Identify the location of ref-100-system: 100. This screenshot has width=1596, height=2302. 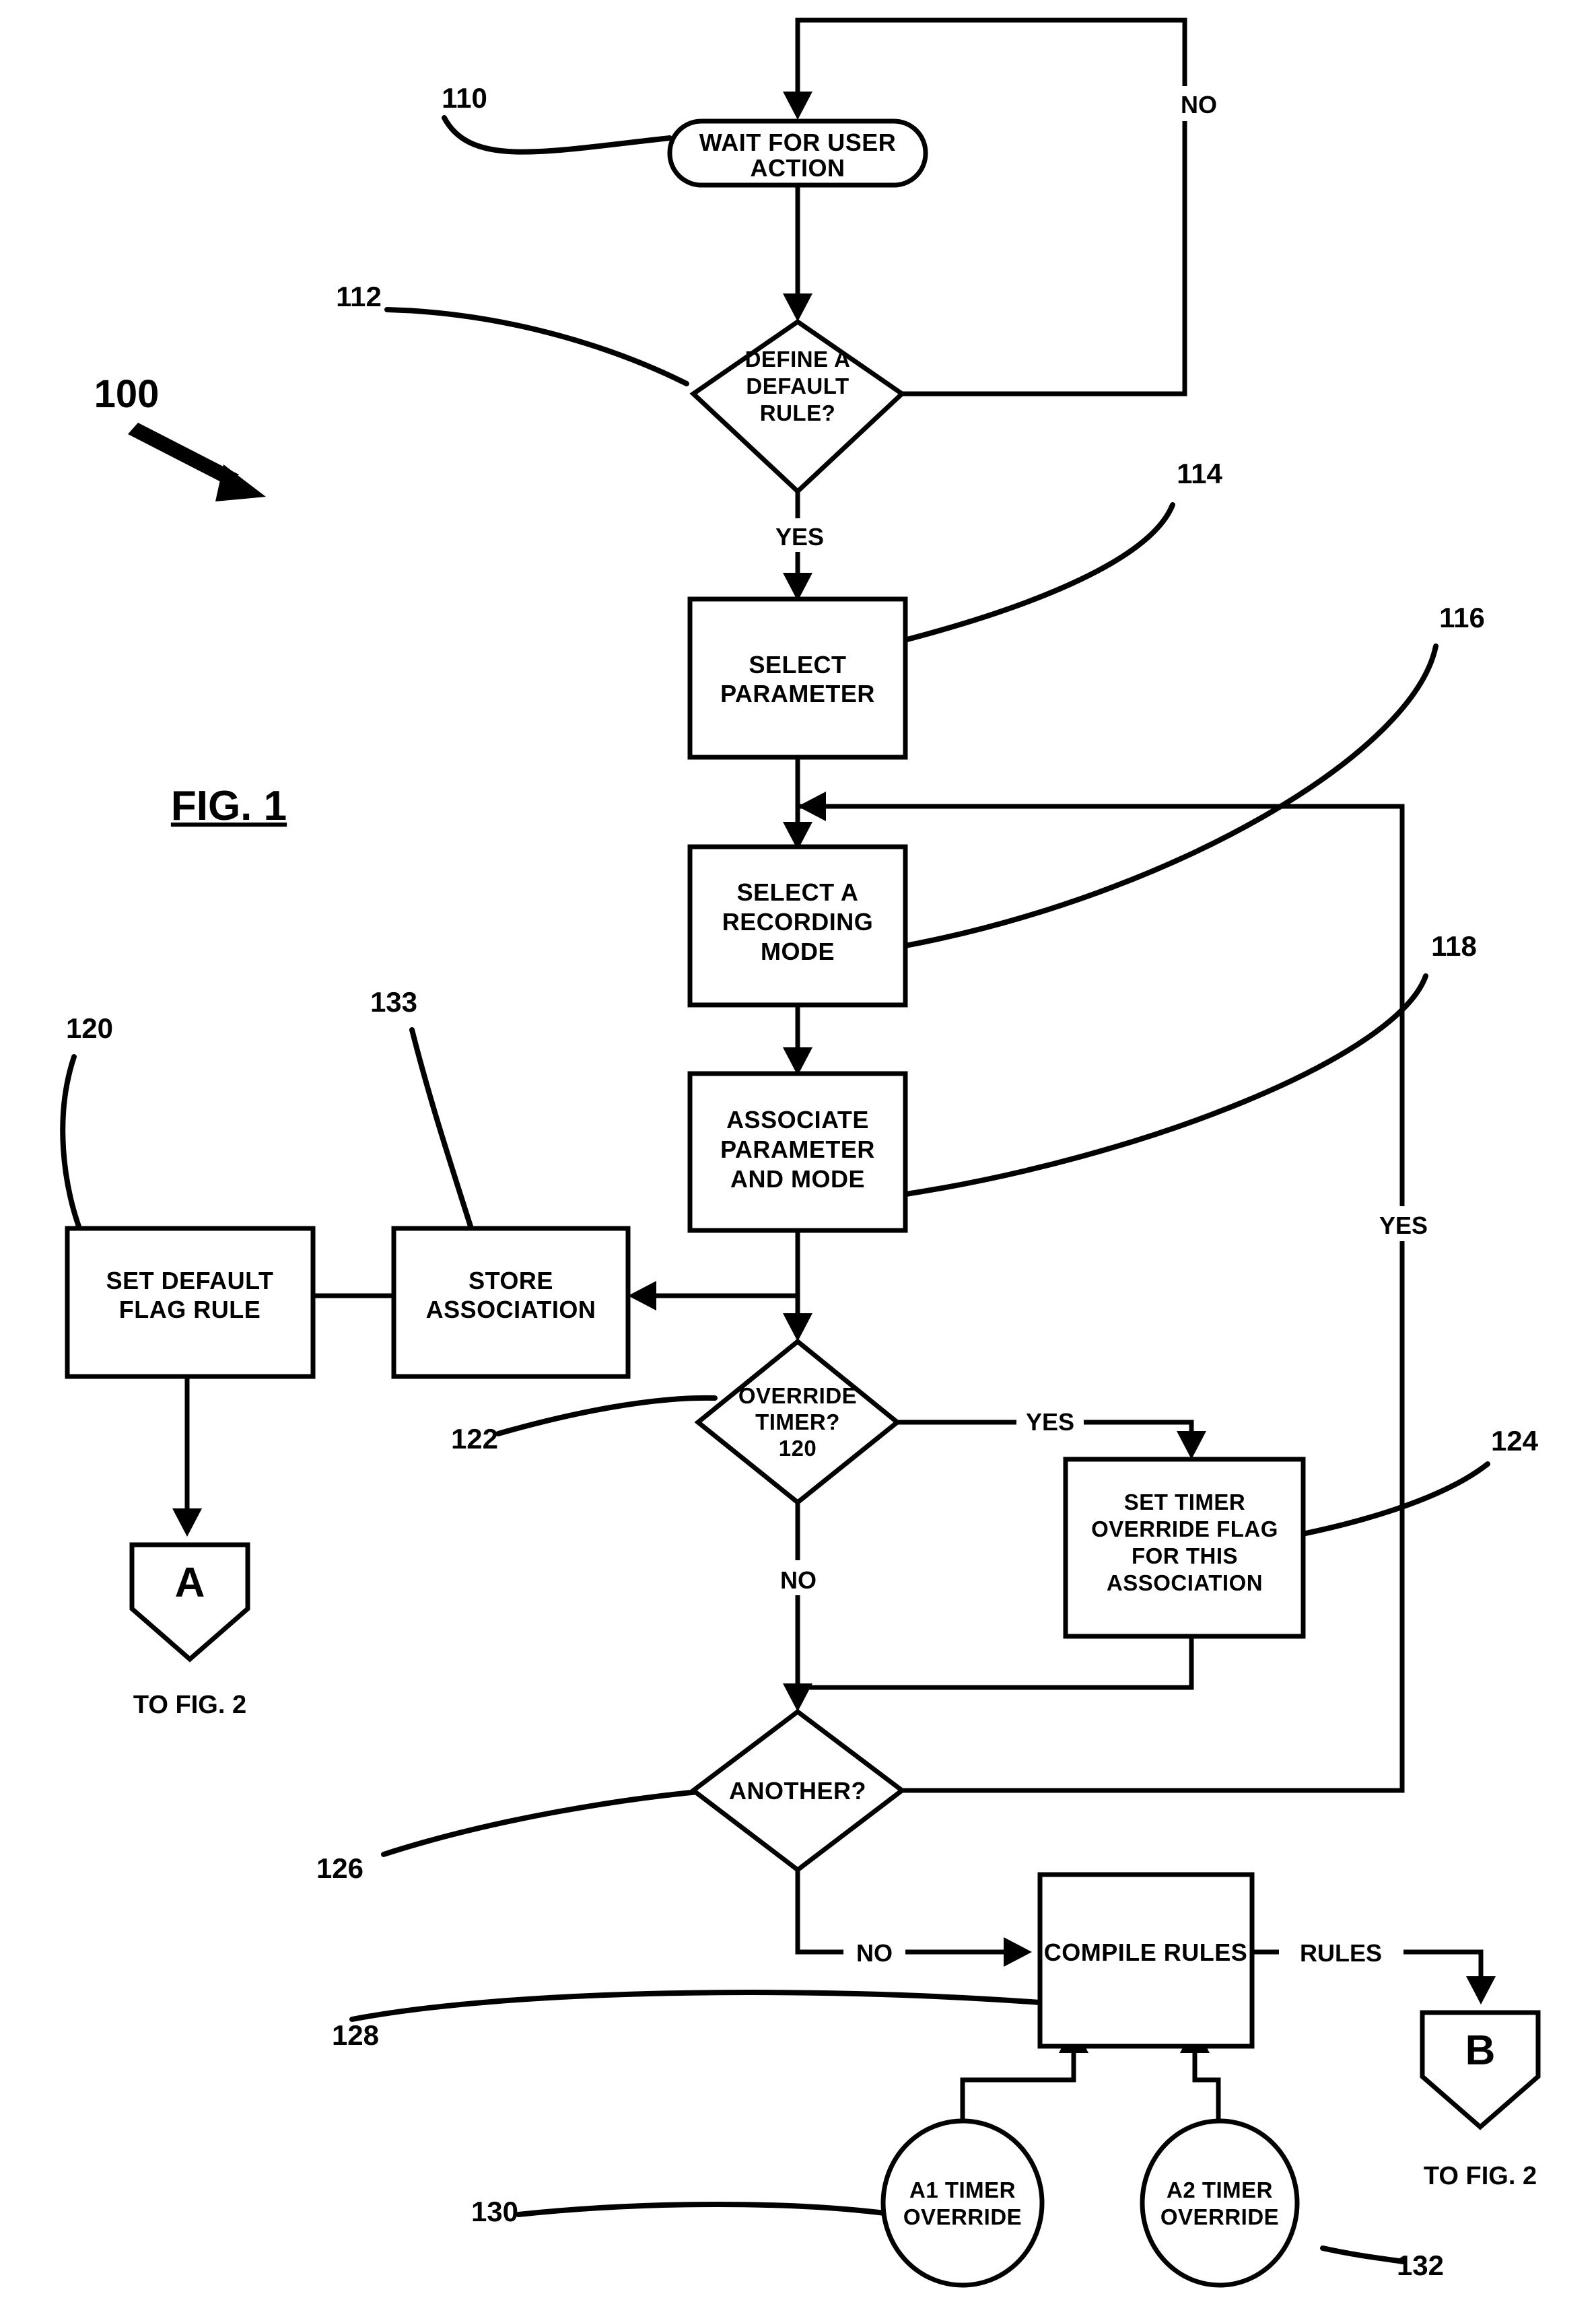
(127, 394).